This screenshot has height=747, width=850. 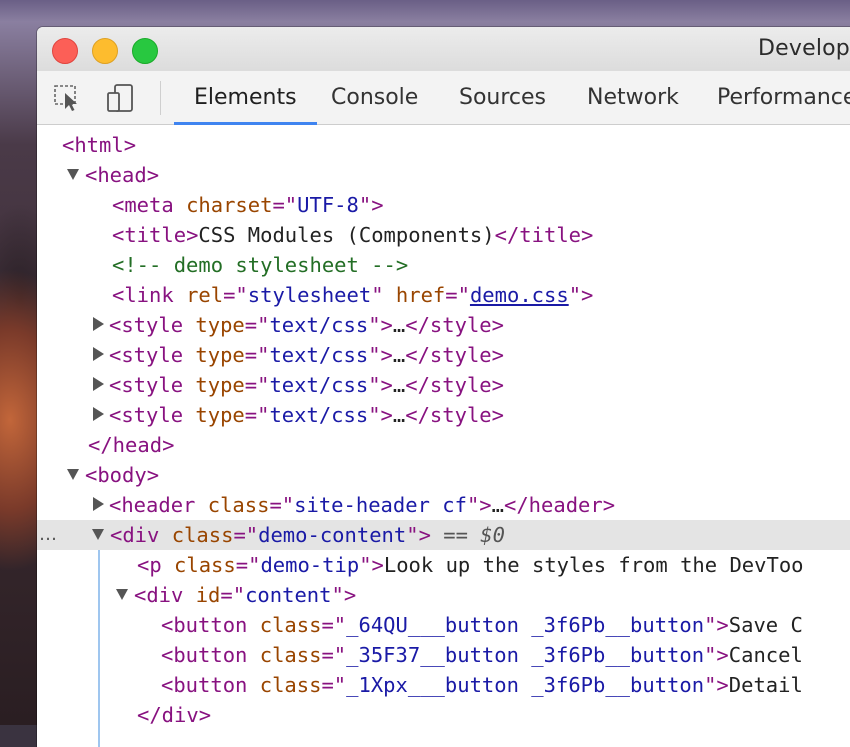 I want to click on close-window-button, so click(x=65, y=51).